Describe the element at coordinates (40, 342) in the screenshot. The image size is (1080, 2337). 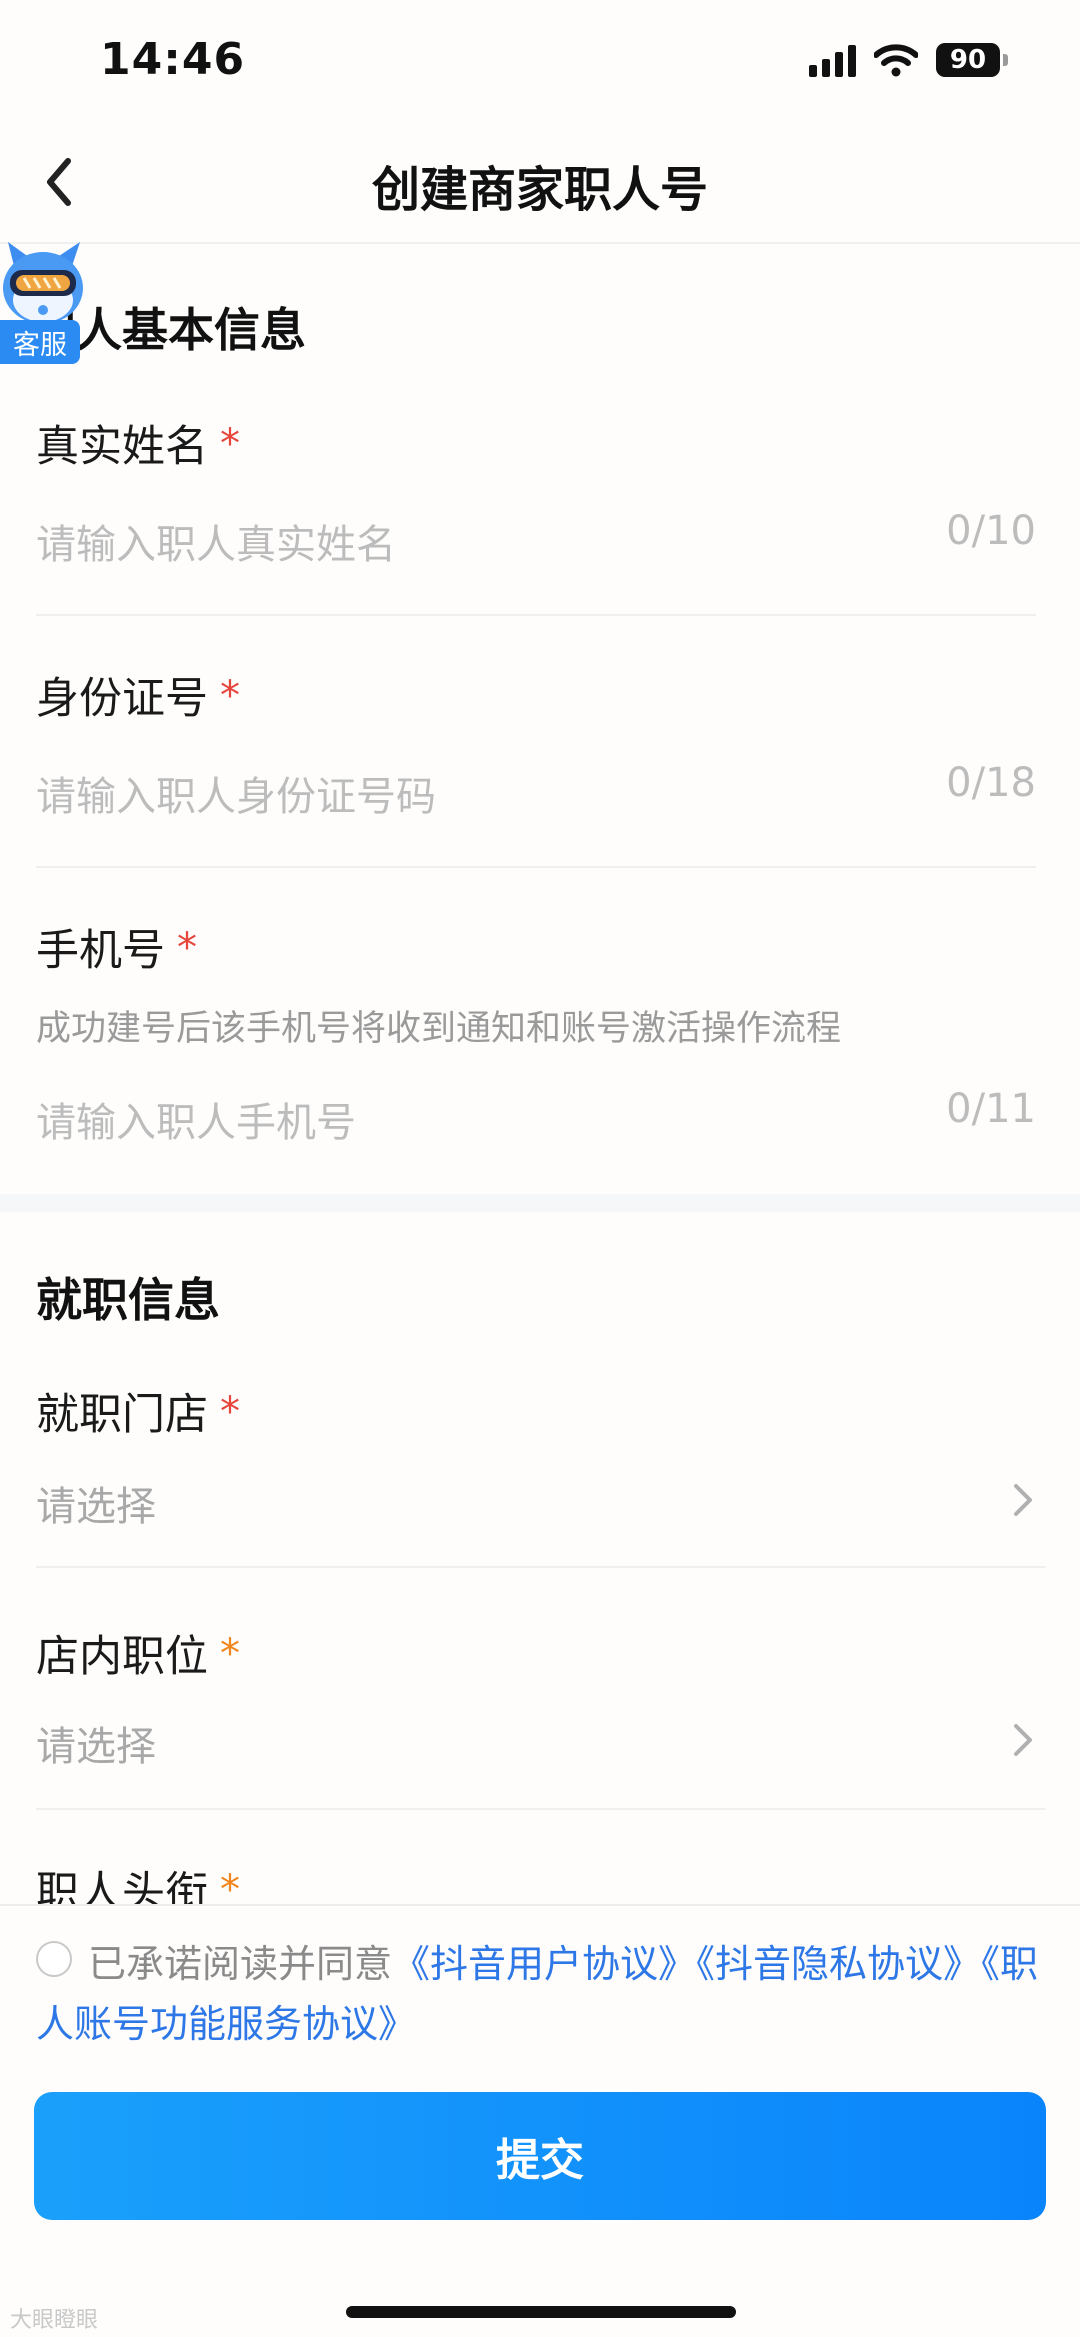
I see `customer-service-label: 客服` at that location.